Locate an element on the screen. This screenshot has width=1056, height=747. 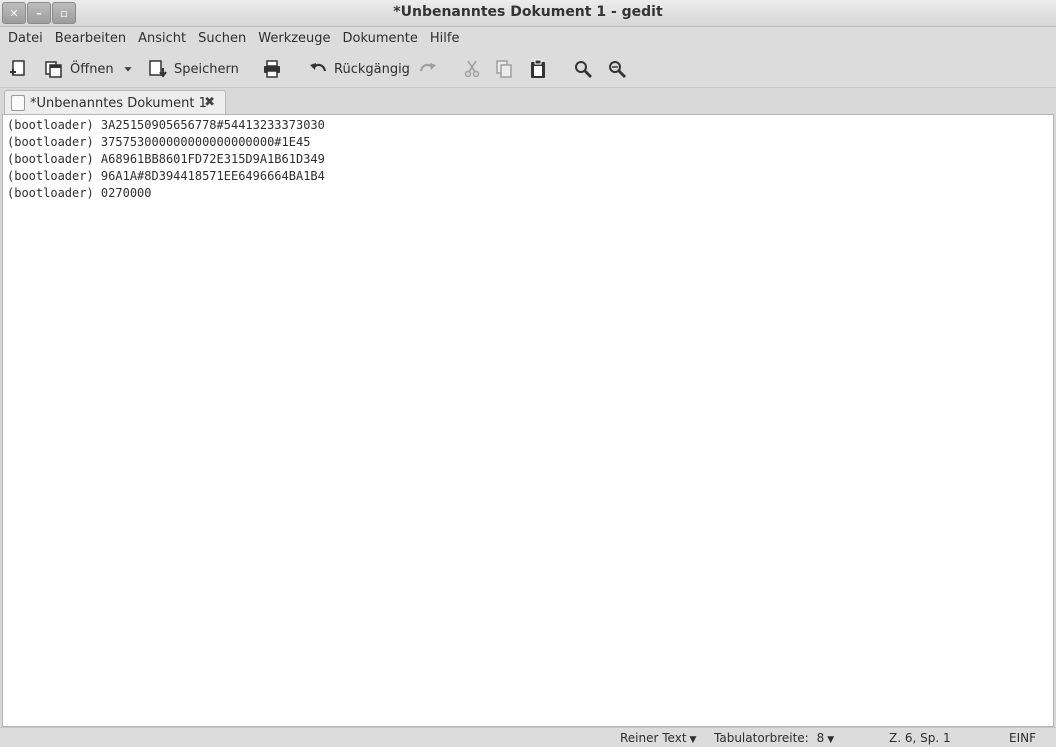
save-icon is located at coordinates (158, 69).